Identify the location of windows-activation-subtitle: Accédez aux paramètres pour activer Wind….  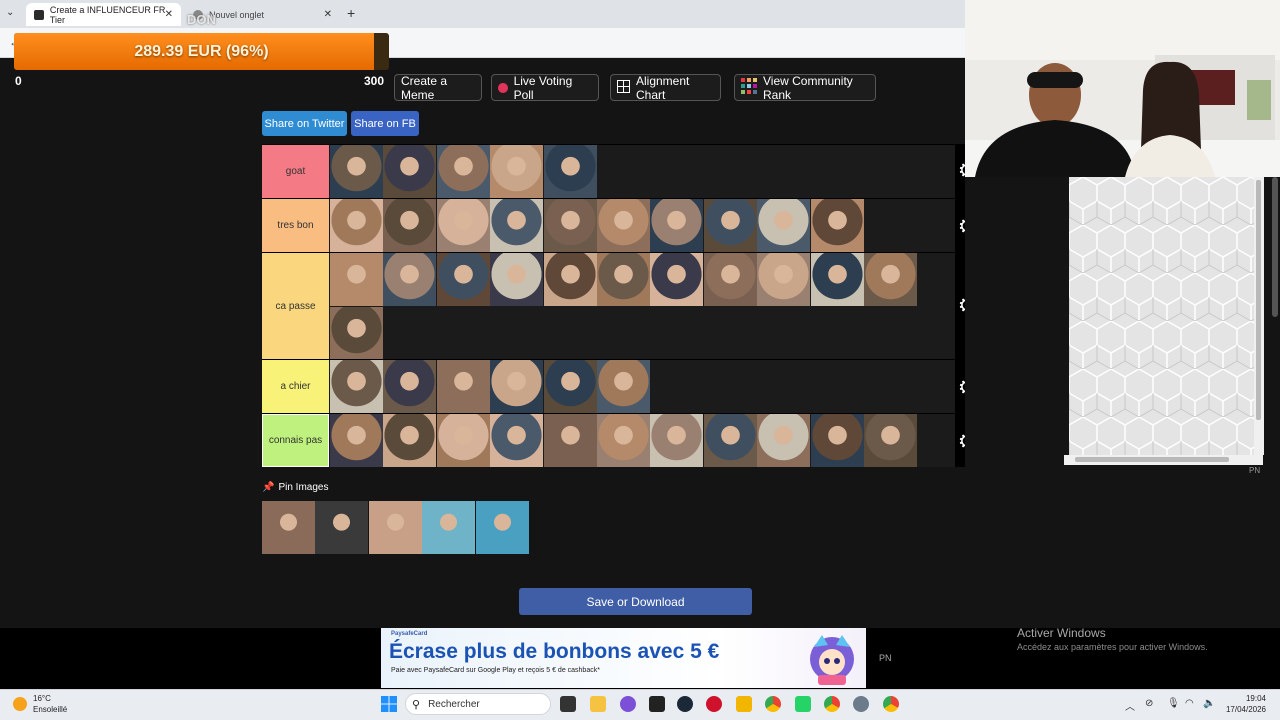
(1112, 647).